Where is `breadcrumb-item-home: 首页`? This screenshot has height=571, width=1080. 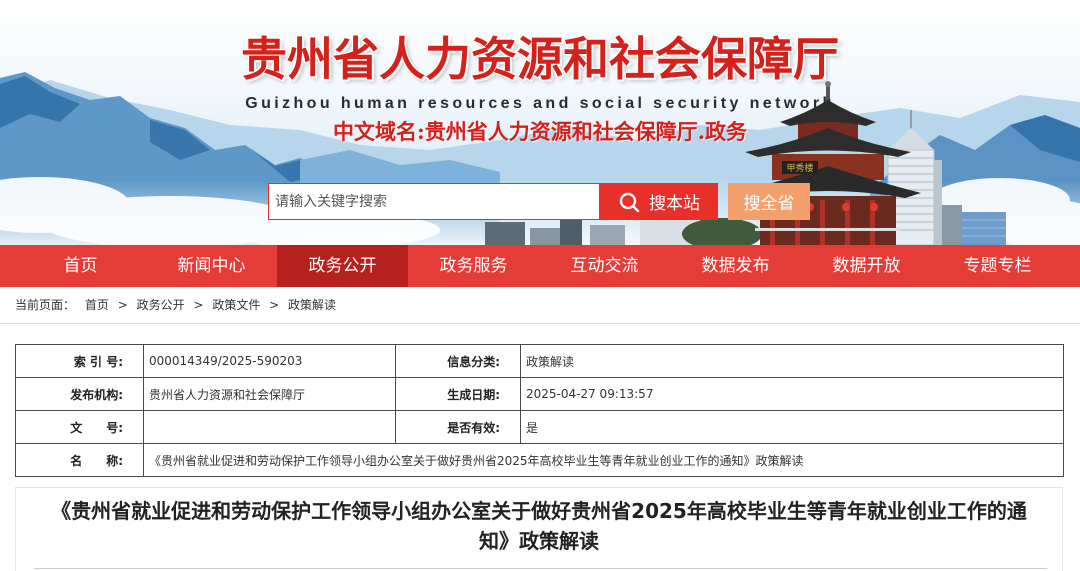
breadcrumb-item-home: 首页 is located at coordinates (97, 305).